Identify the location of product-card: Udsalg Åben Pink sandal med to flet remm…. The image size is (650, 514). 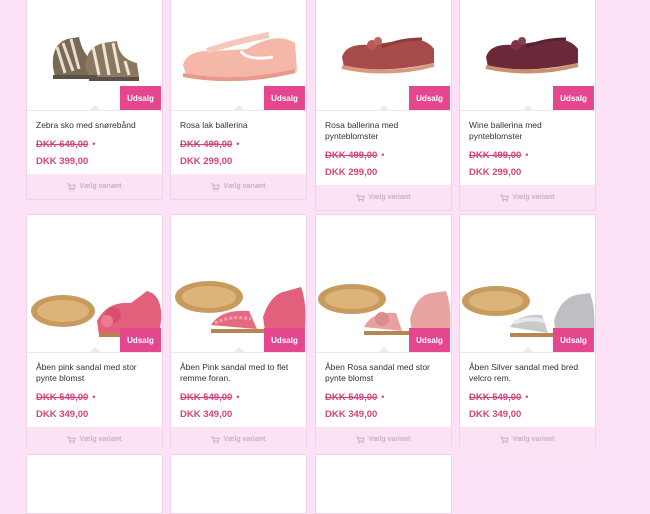
(238, 333).